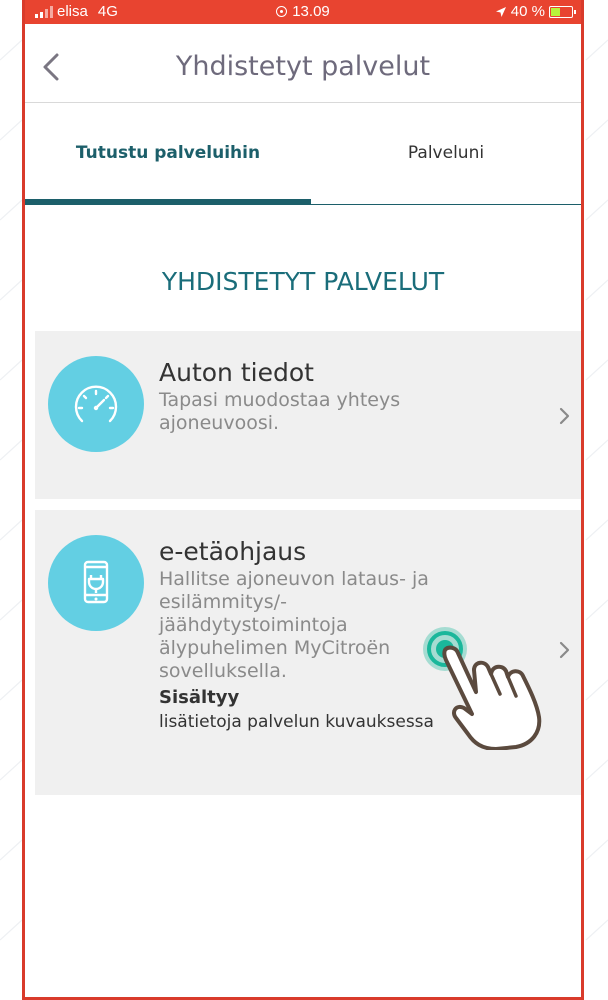 The image size is (608, 1000). I want to click on chevron-right-icon, so click(564, 416).